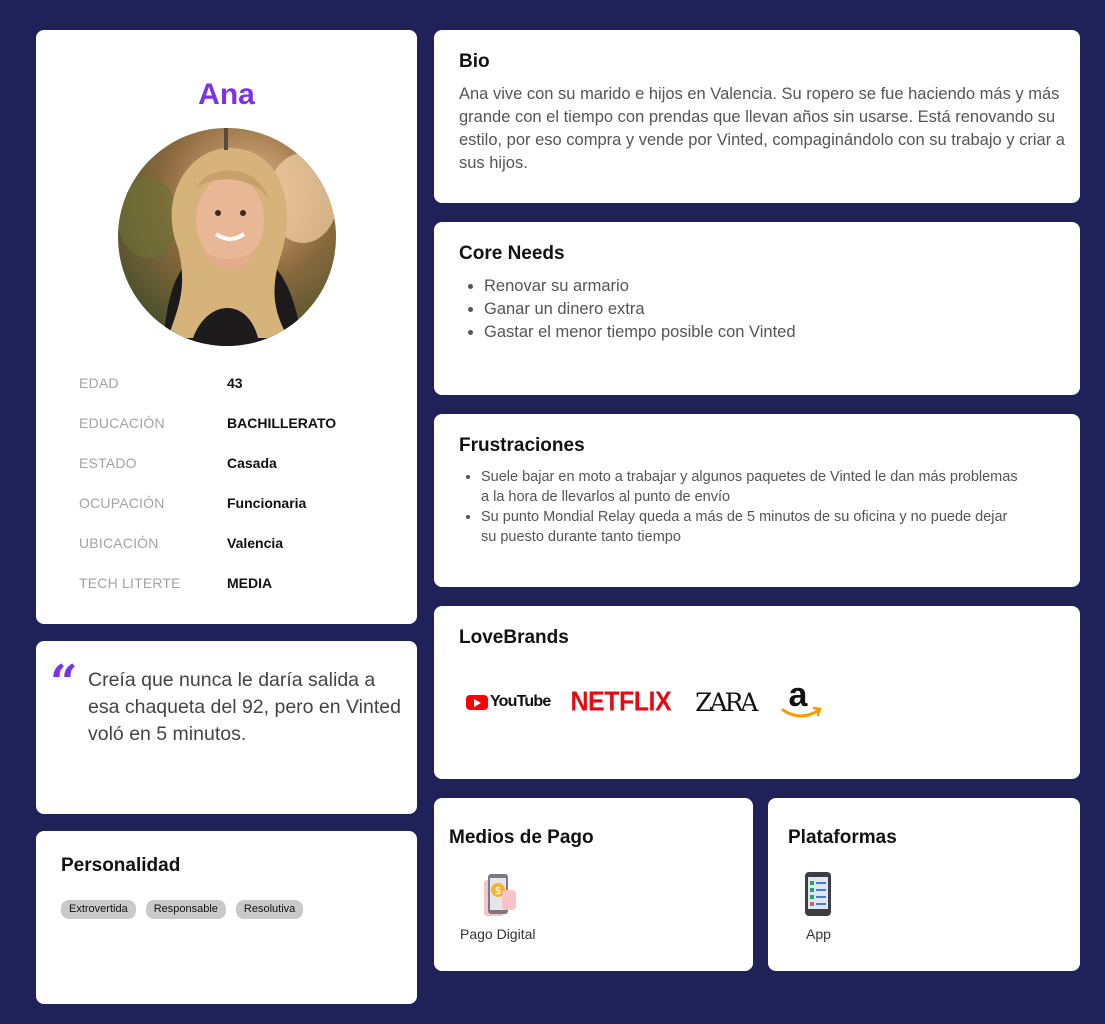  What do you see at coordinates (234, 515) in the screenshot?
I see `fact-row: OCUPACIÓN Funcionaria` at bounding box center [234, 515].